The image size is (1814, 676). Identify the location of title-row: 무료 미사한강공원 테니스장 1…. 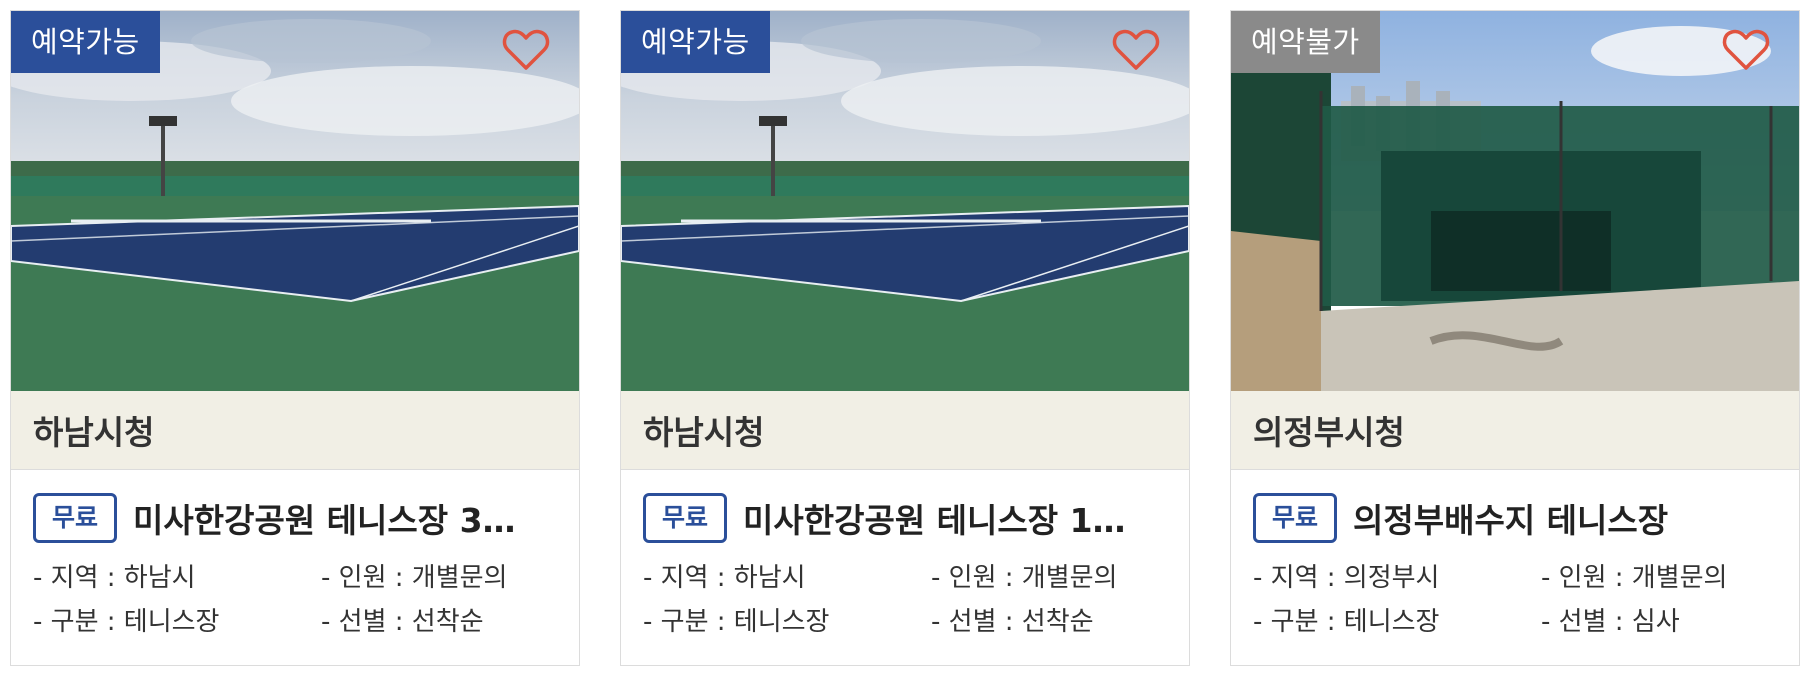
(905, 518).